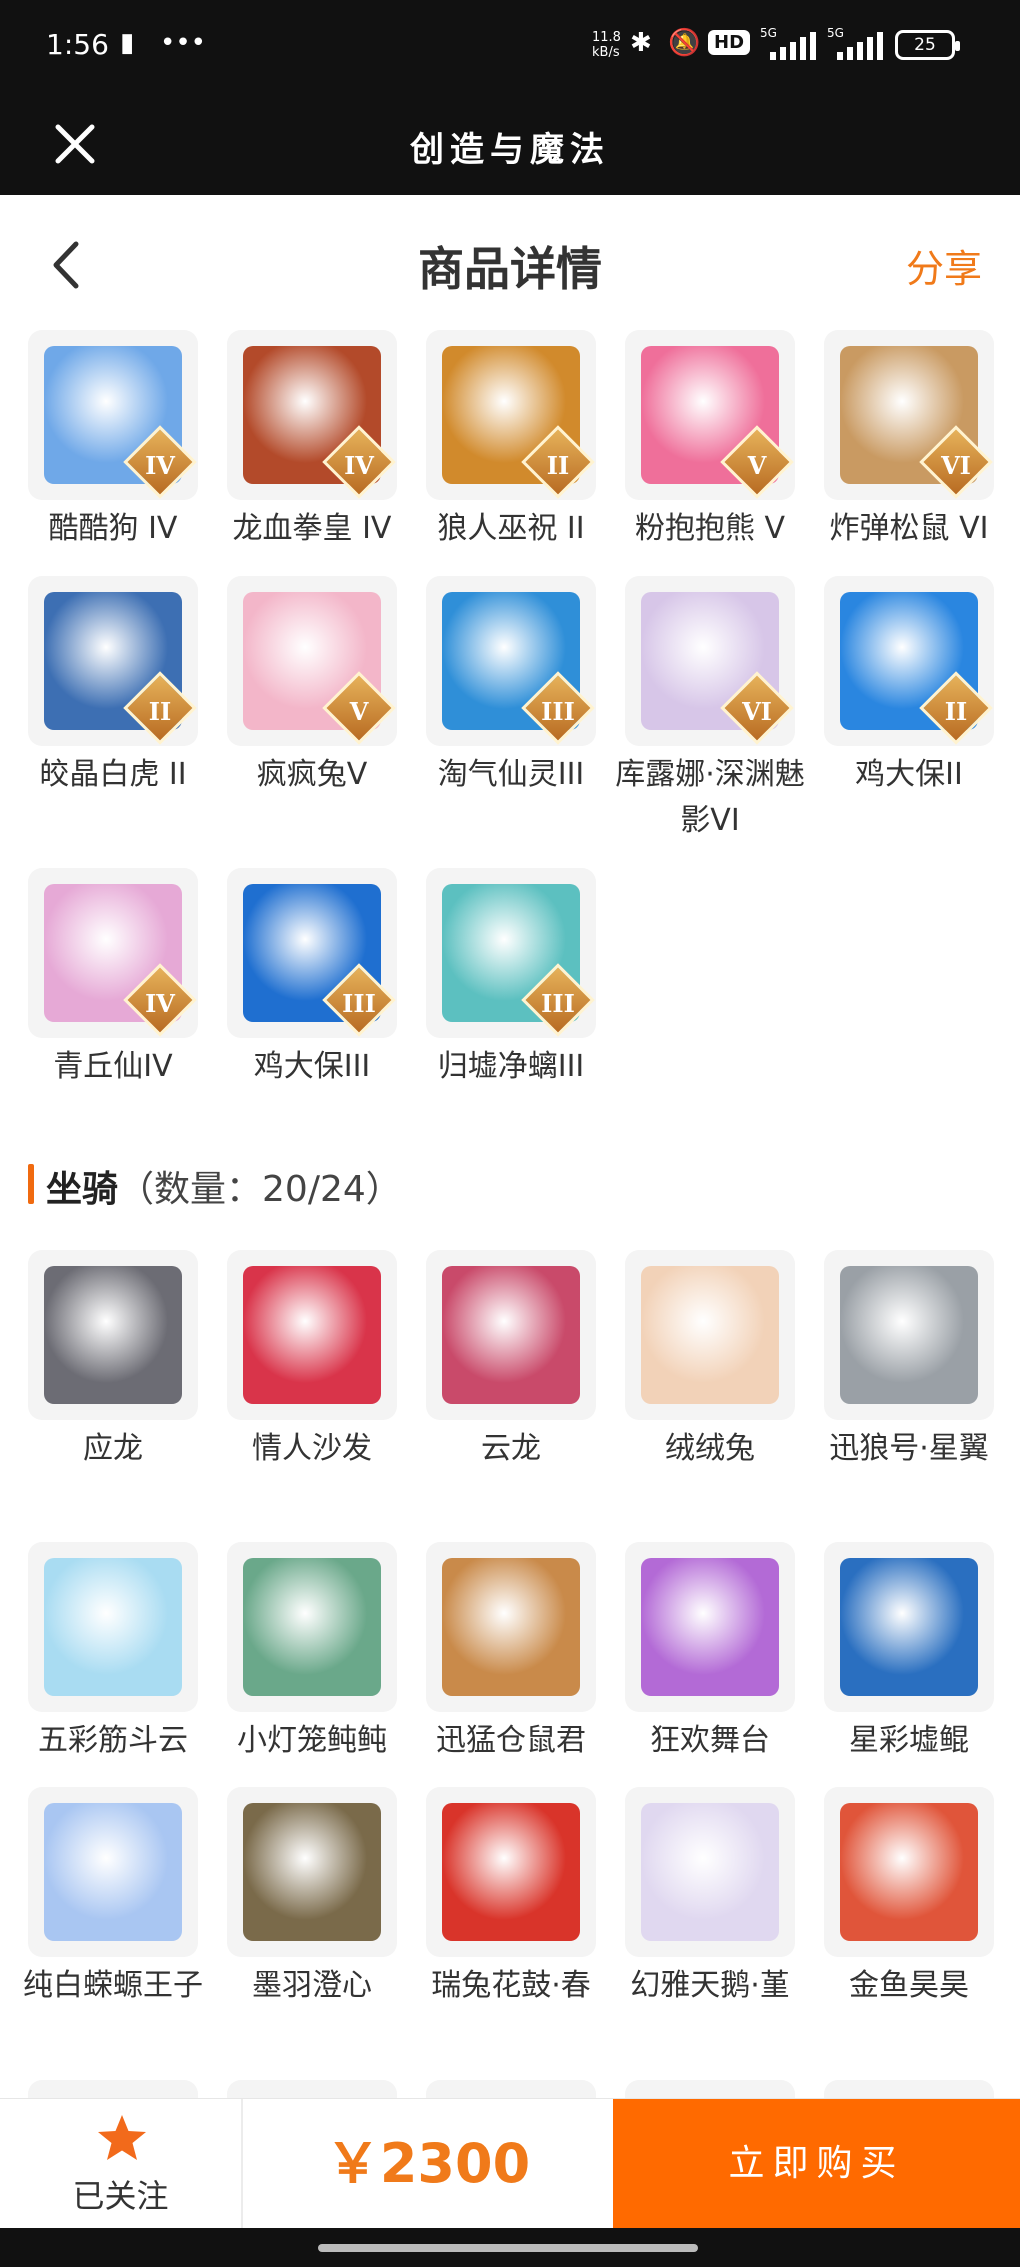 This screenshot has width=1020, height=2267. I want to click on item-name: 五彩筋斗云, so click(113, 1740).